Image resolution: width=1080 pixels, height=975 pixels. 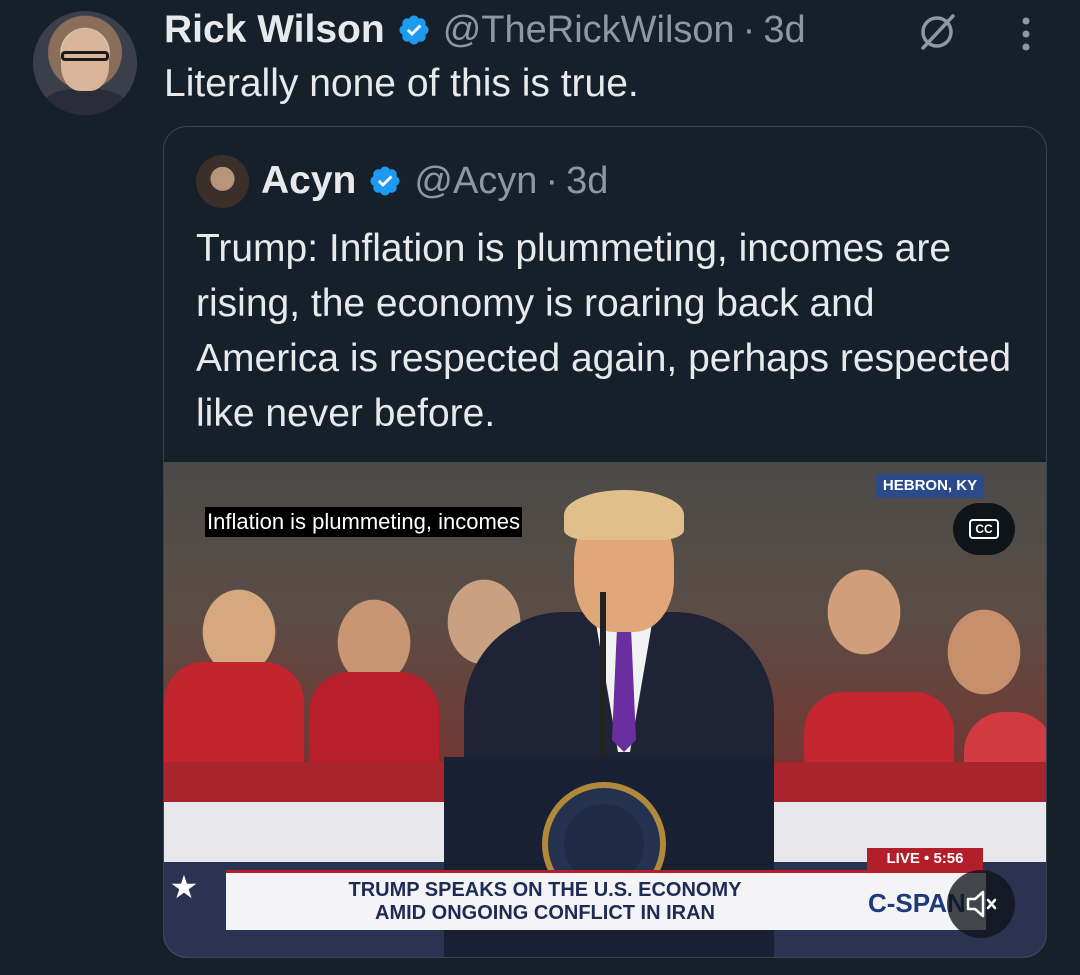 What do you see at coordinates (401, 83) in the screenshot?
I see `tweet-text: Literally none of this is true.` at bounding box center [401, 83].